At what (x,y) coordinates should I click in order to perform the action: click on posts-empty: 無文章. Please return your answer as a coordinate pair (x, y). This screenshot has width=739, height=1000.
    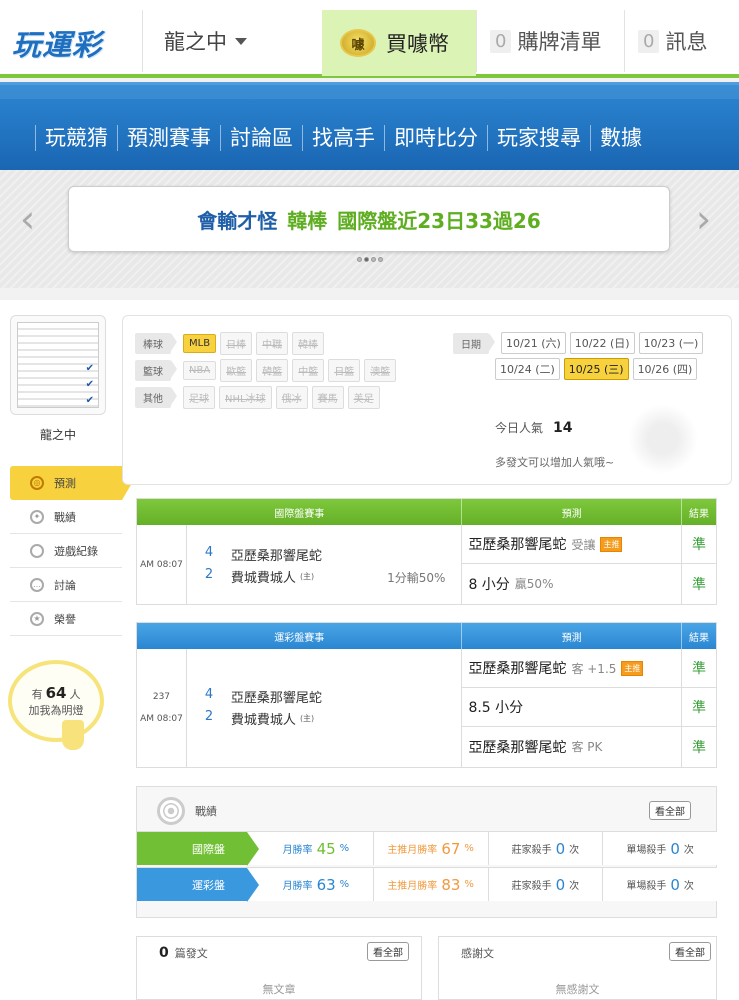
    Looking at the image, I should click on (279, 989).